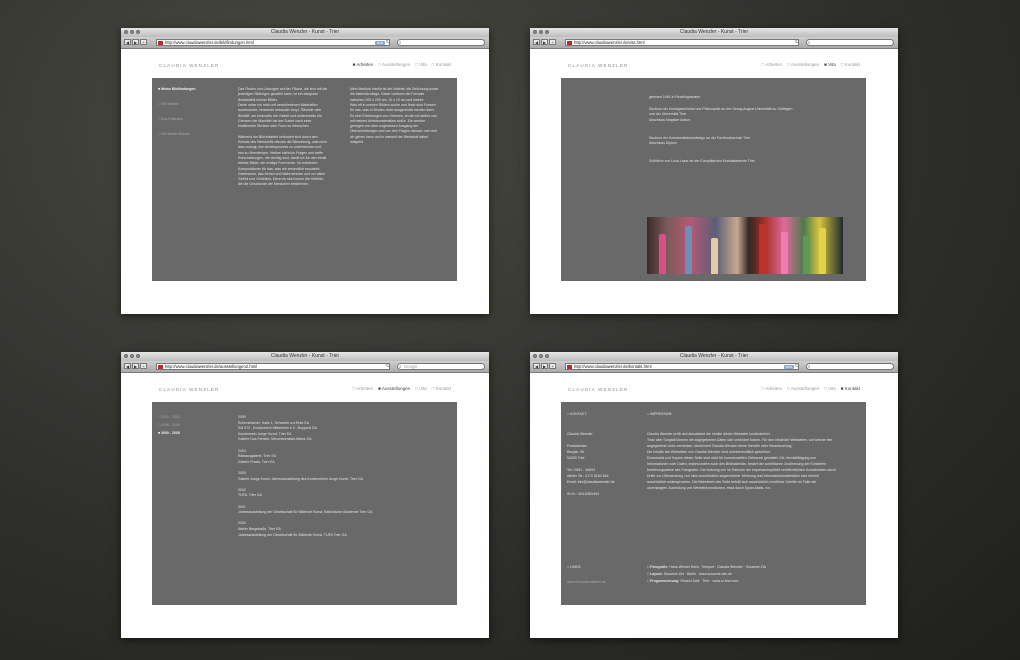  What do you see at coordinates (168, 104) in the screenshot?
I see `submenu-item: □ Die Malerei` at bounding box center [168, 104].